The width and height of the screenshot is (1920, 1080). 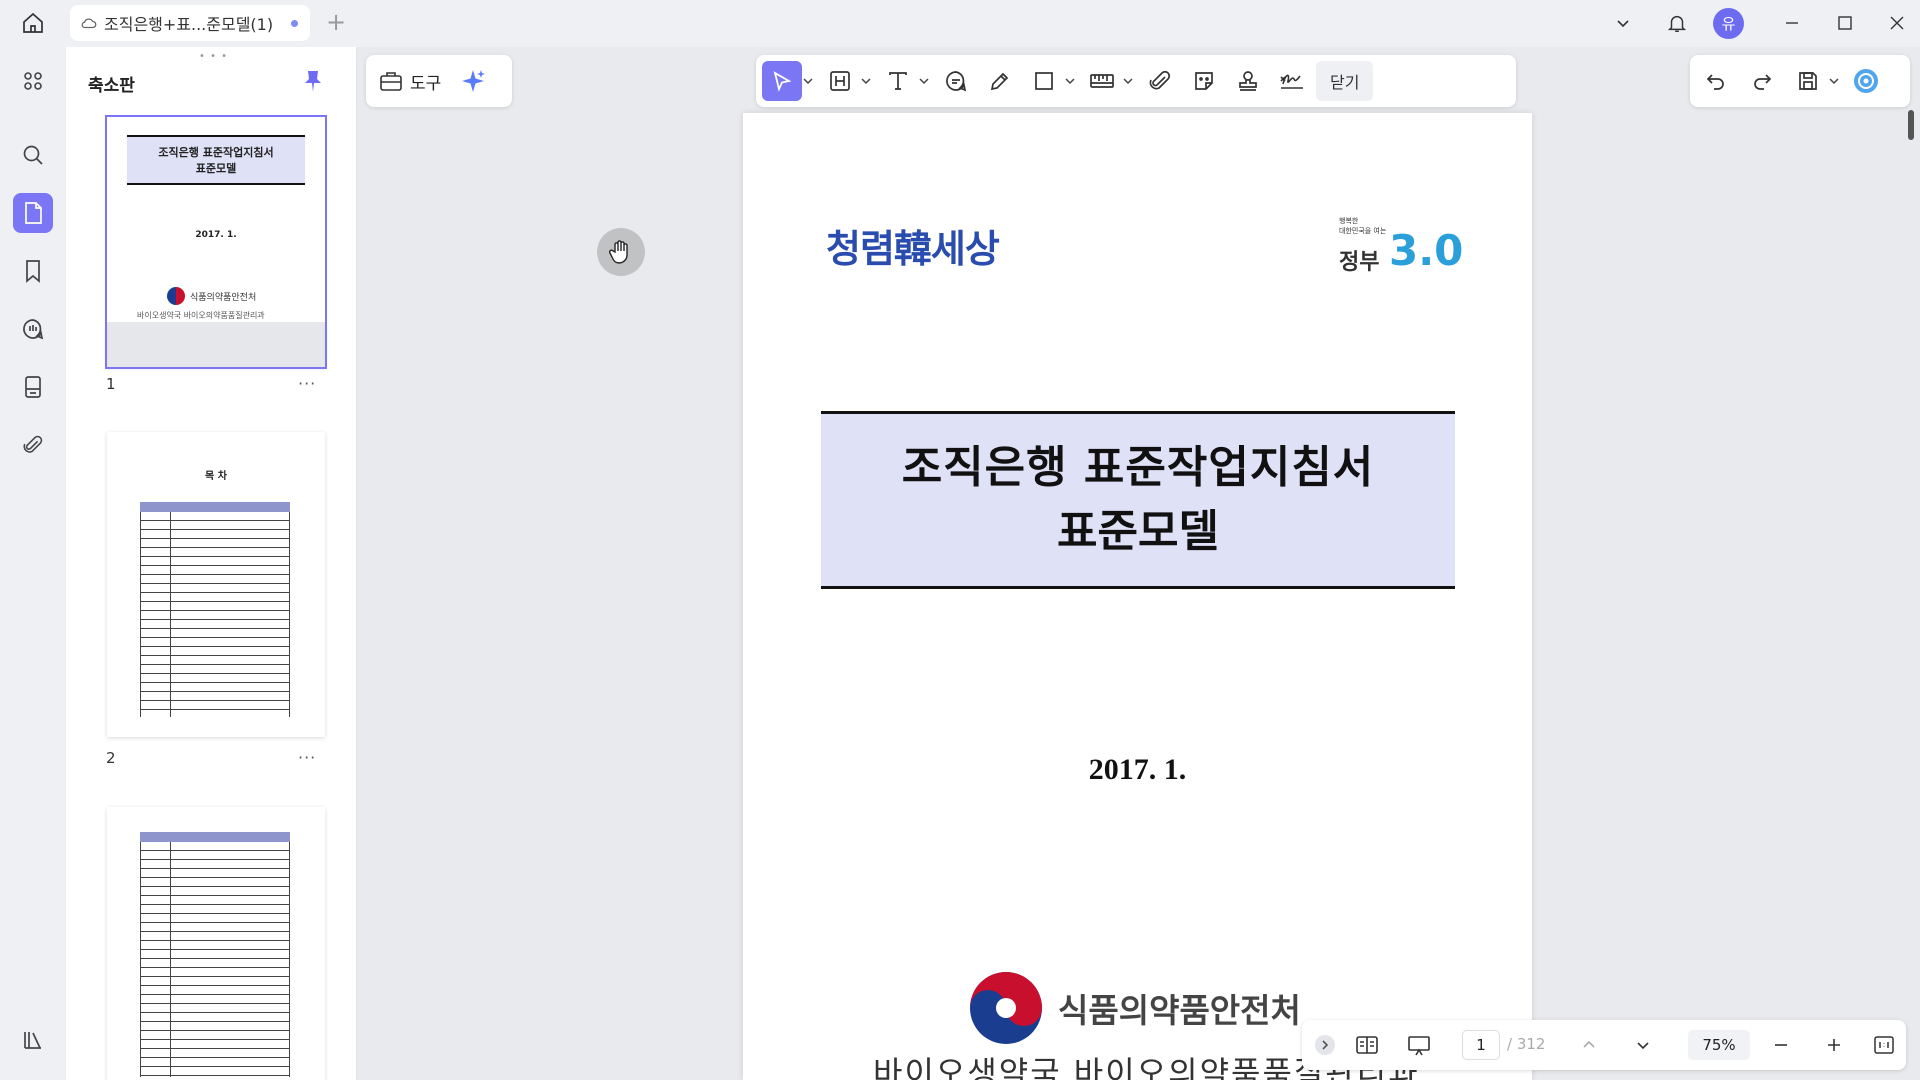 What do you see at coordinates (111, 86) in the screenshot?
I see `thumbnail-panel-title: 축소판` at bounding box center [111, 86].